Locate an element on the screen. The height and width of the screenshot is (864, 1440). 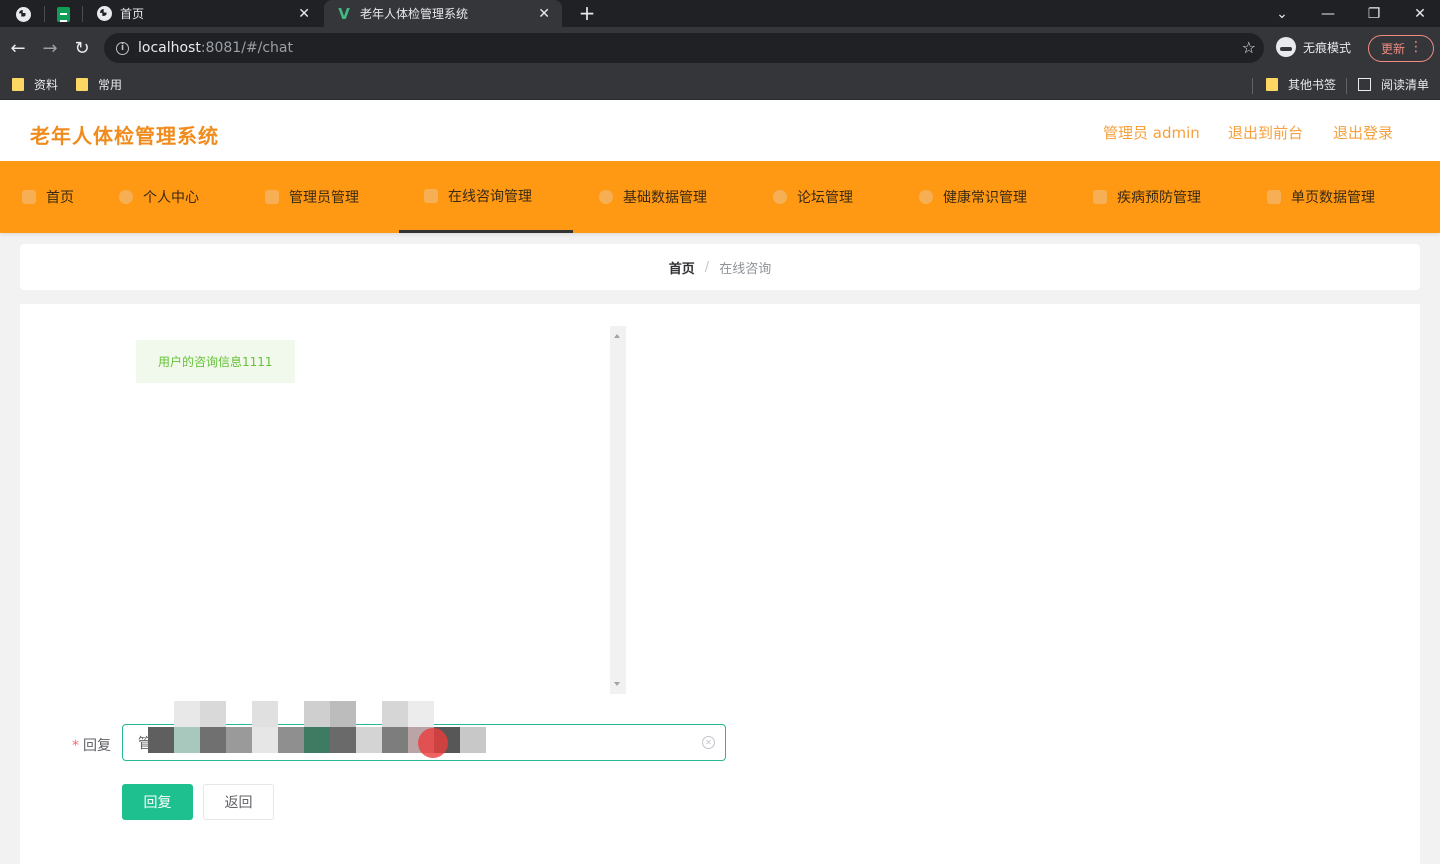
tab-title: 首页 is located at coordinates (132, 14).